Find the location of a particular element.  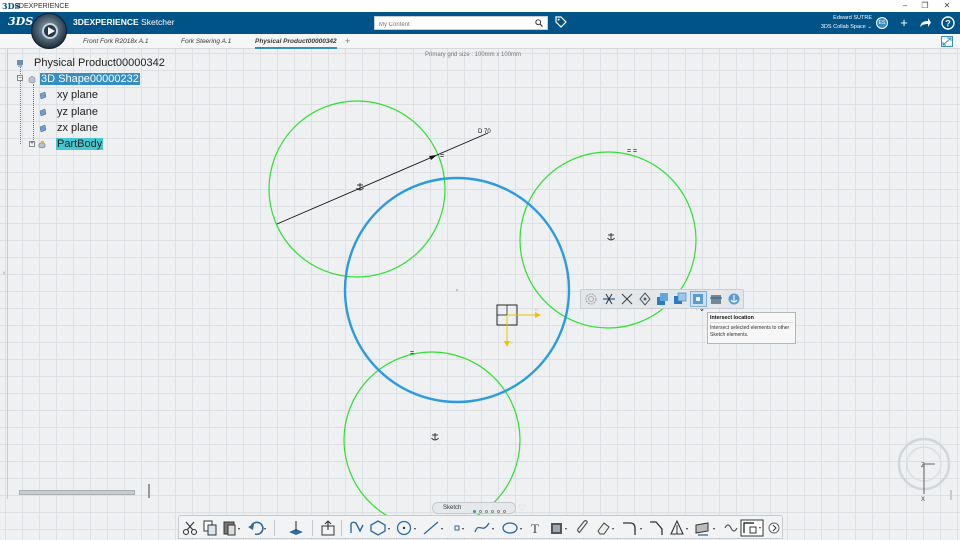

project-3d-icon is located at coordinates (663, 299).